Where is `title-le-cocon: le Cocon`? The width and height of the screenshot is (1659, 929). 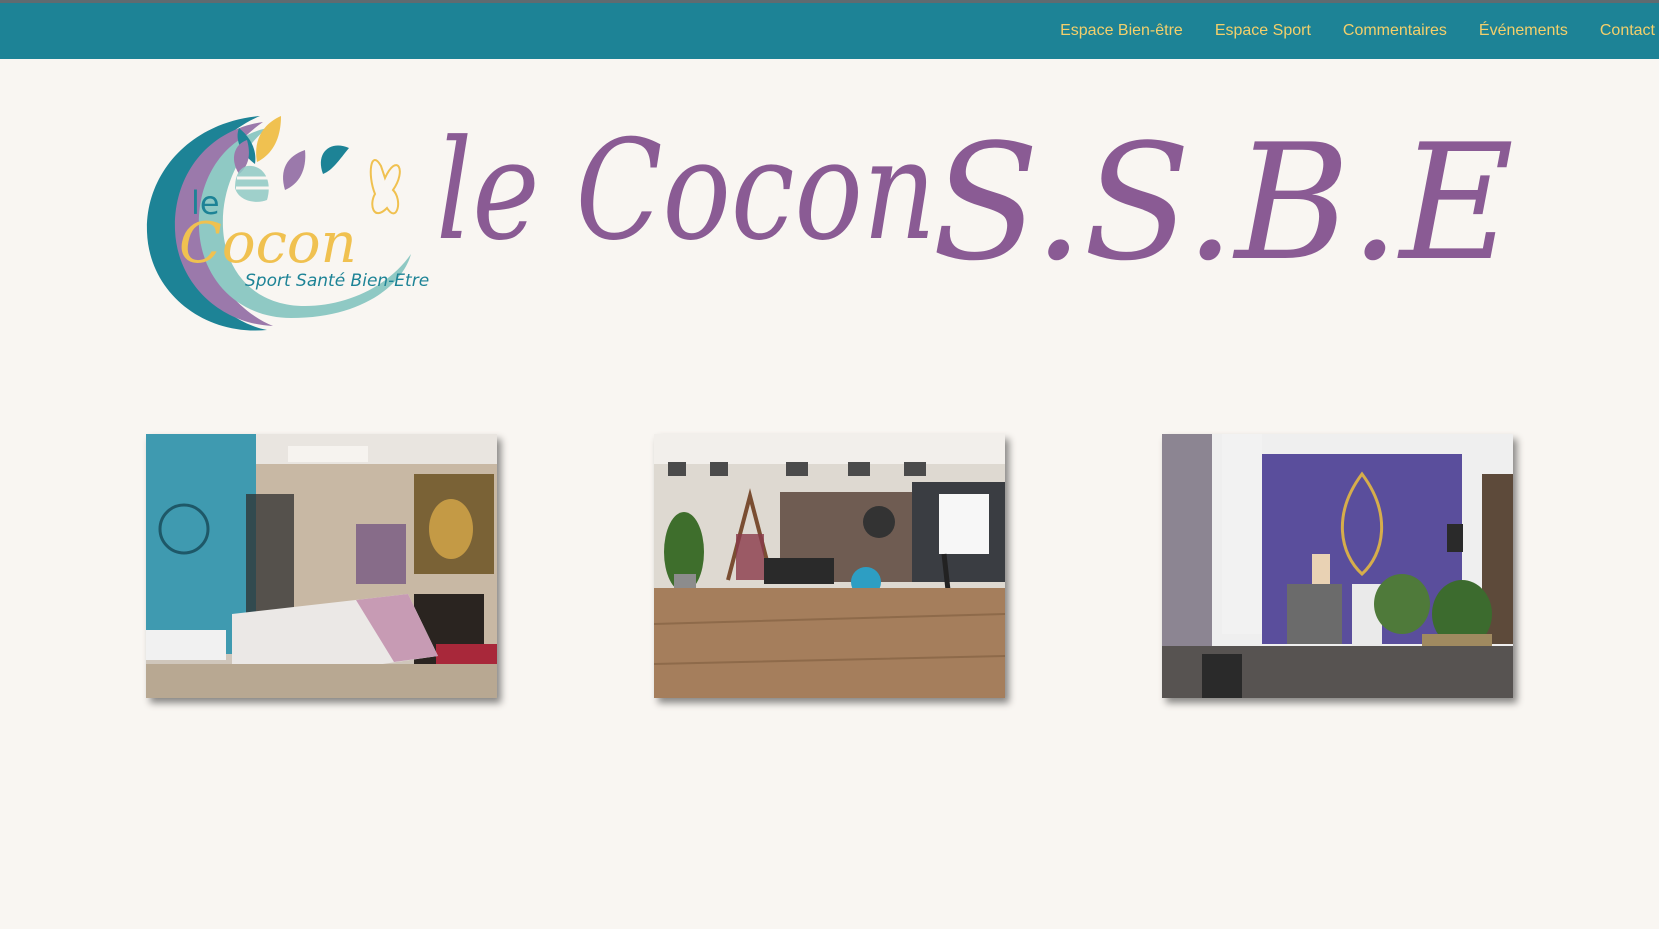
title-le-cocon: le Cocon is located at coordinates (686, 190).